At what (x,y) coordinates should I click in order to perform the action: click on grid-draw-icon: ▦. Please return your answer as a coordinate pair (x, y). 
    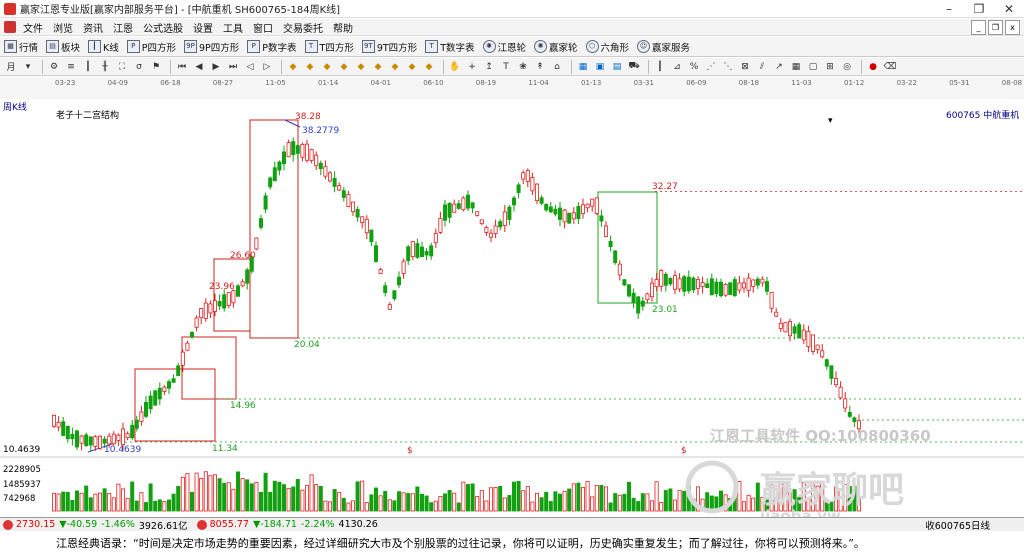
    Looking at the image, I should click on (796, 67).